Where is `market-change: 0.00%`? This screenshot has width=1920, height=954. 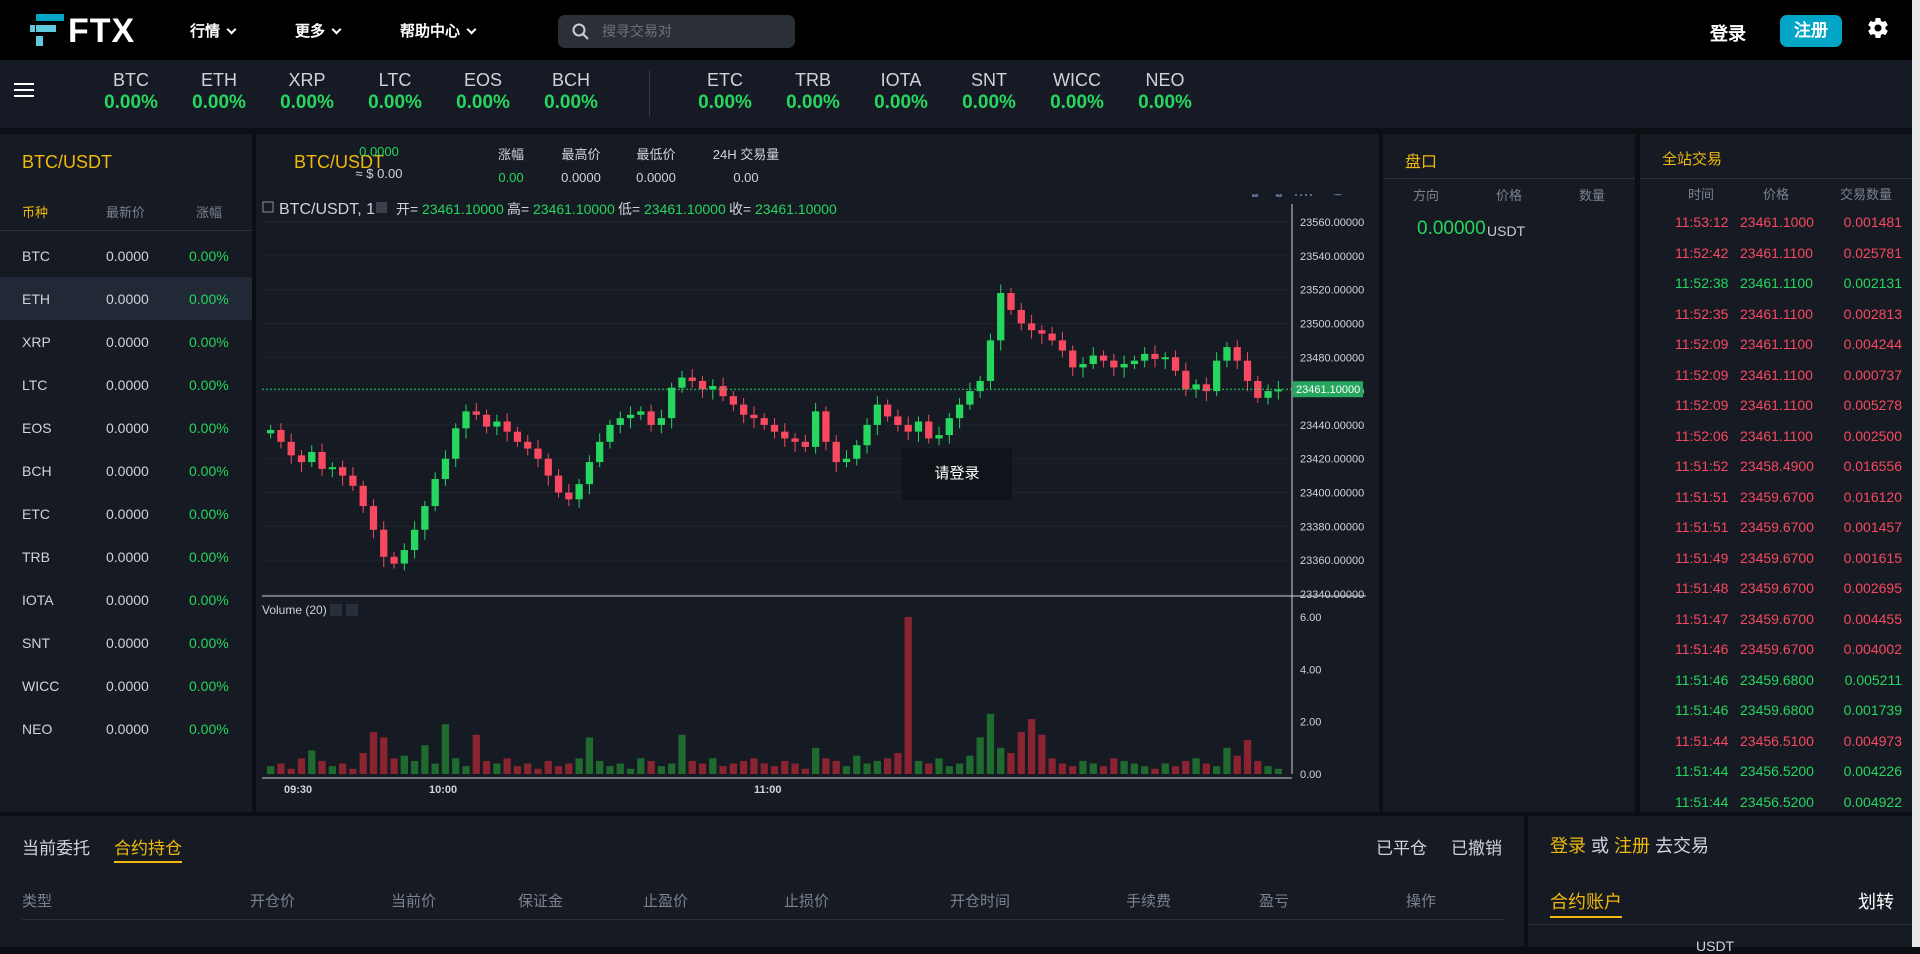
market-change: 0.00% is located at coordinates (209, 643).